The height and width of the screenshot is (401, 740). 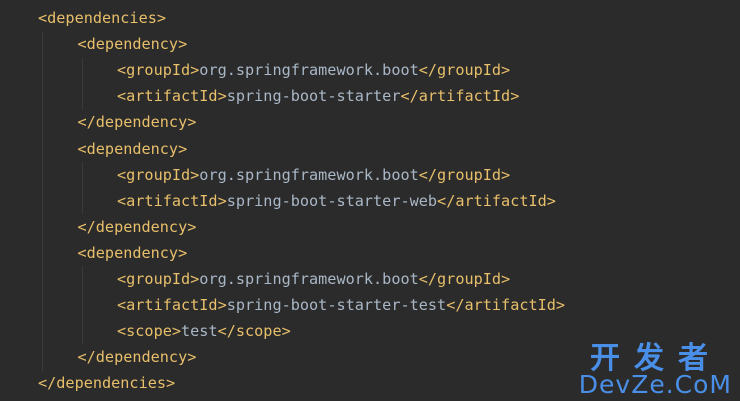 What do you see at coordinates (332, 200) in the screenshot?
I see `xml-text: spring-boot-starter-web` at bounding box center [332, 200].